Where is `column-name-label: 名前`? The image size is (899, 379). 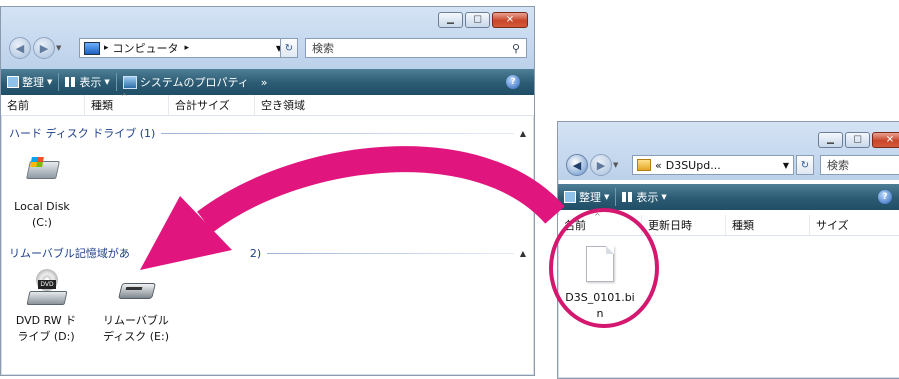
column-name-label: 名前 is located at coordinates (18, 105).